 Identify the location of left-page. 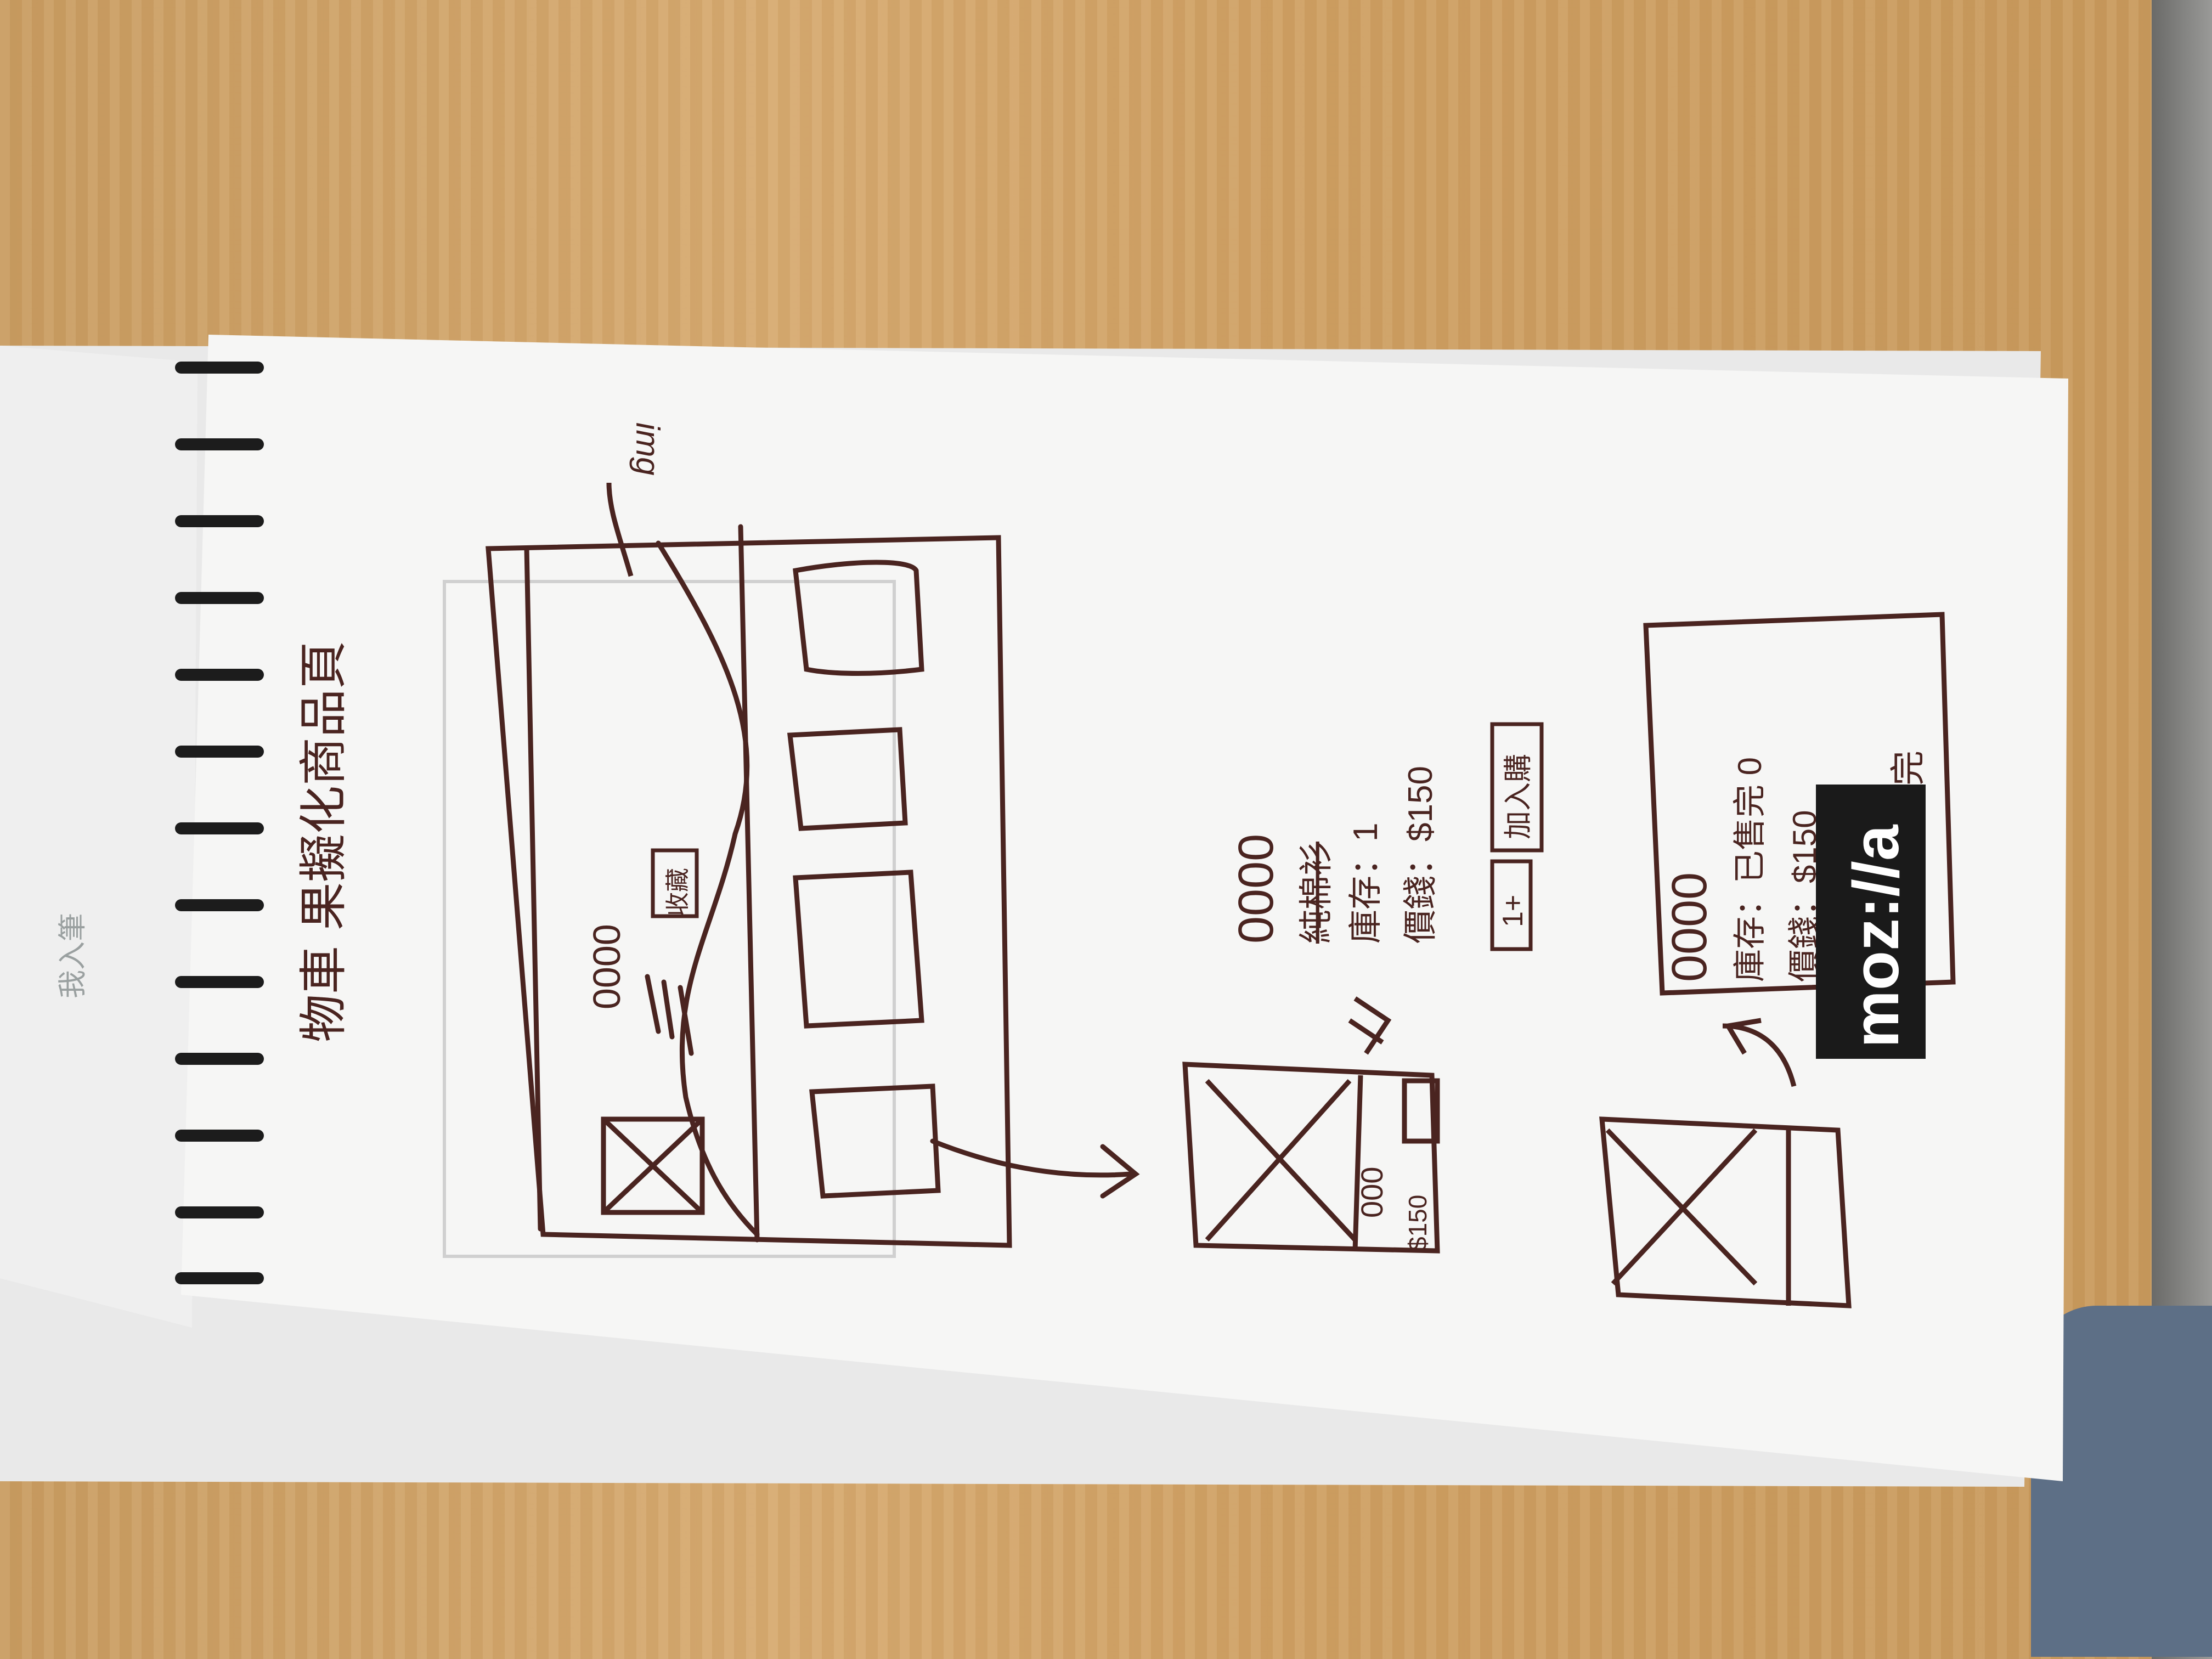
(99, 837).